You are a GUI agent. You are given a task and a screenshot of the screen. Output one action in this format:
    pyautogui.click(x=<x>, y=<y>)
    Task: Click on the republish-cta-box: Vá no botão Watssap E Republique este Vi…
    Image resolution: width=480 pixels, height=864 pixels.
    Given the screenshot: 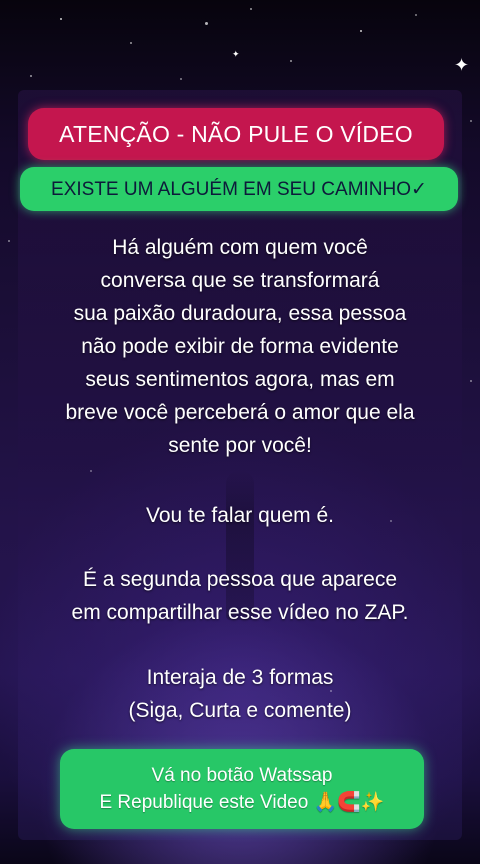 What is the action you would take?
    pyautogui.click(x=242, y=789)
    